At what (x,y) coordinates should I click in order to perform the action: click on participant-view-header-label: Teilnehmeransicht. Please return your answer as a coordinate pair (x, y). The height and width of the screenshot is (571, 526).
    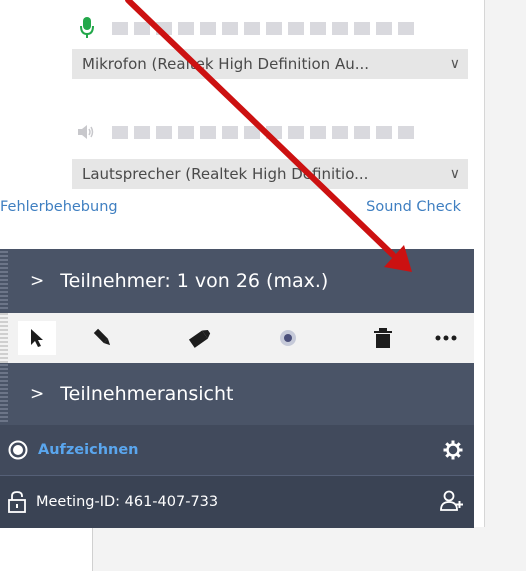
    Looking at the image, I should click on (147, 394).